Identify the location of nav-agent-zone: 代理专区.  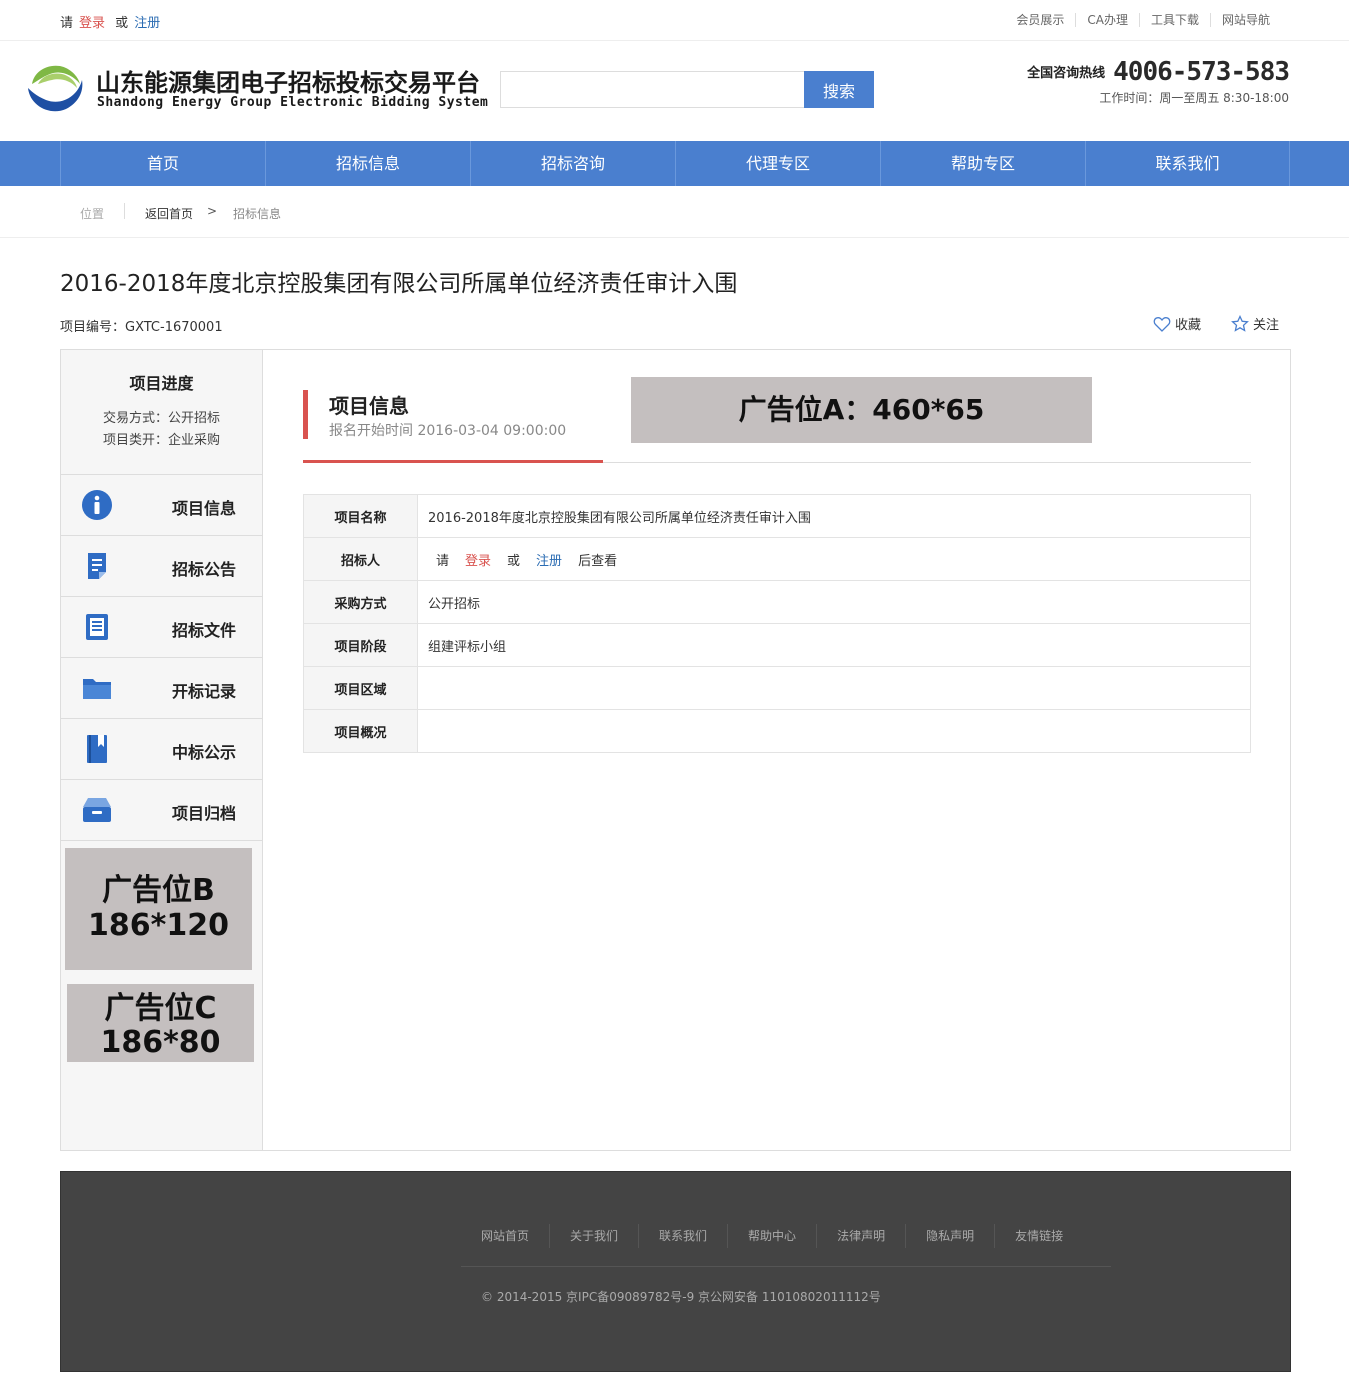
(777, 163).